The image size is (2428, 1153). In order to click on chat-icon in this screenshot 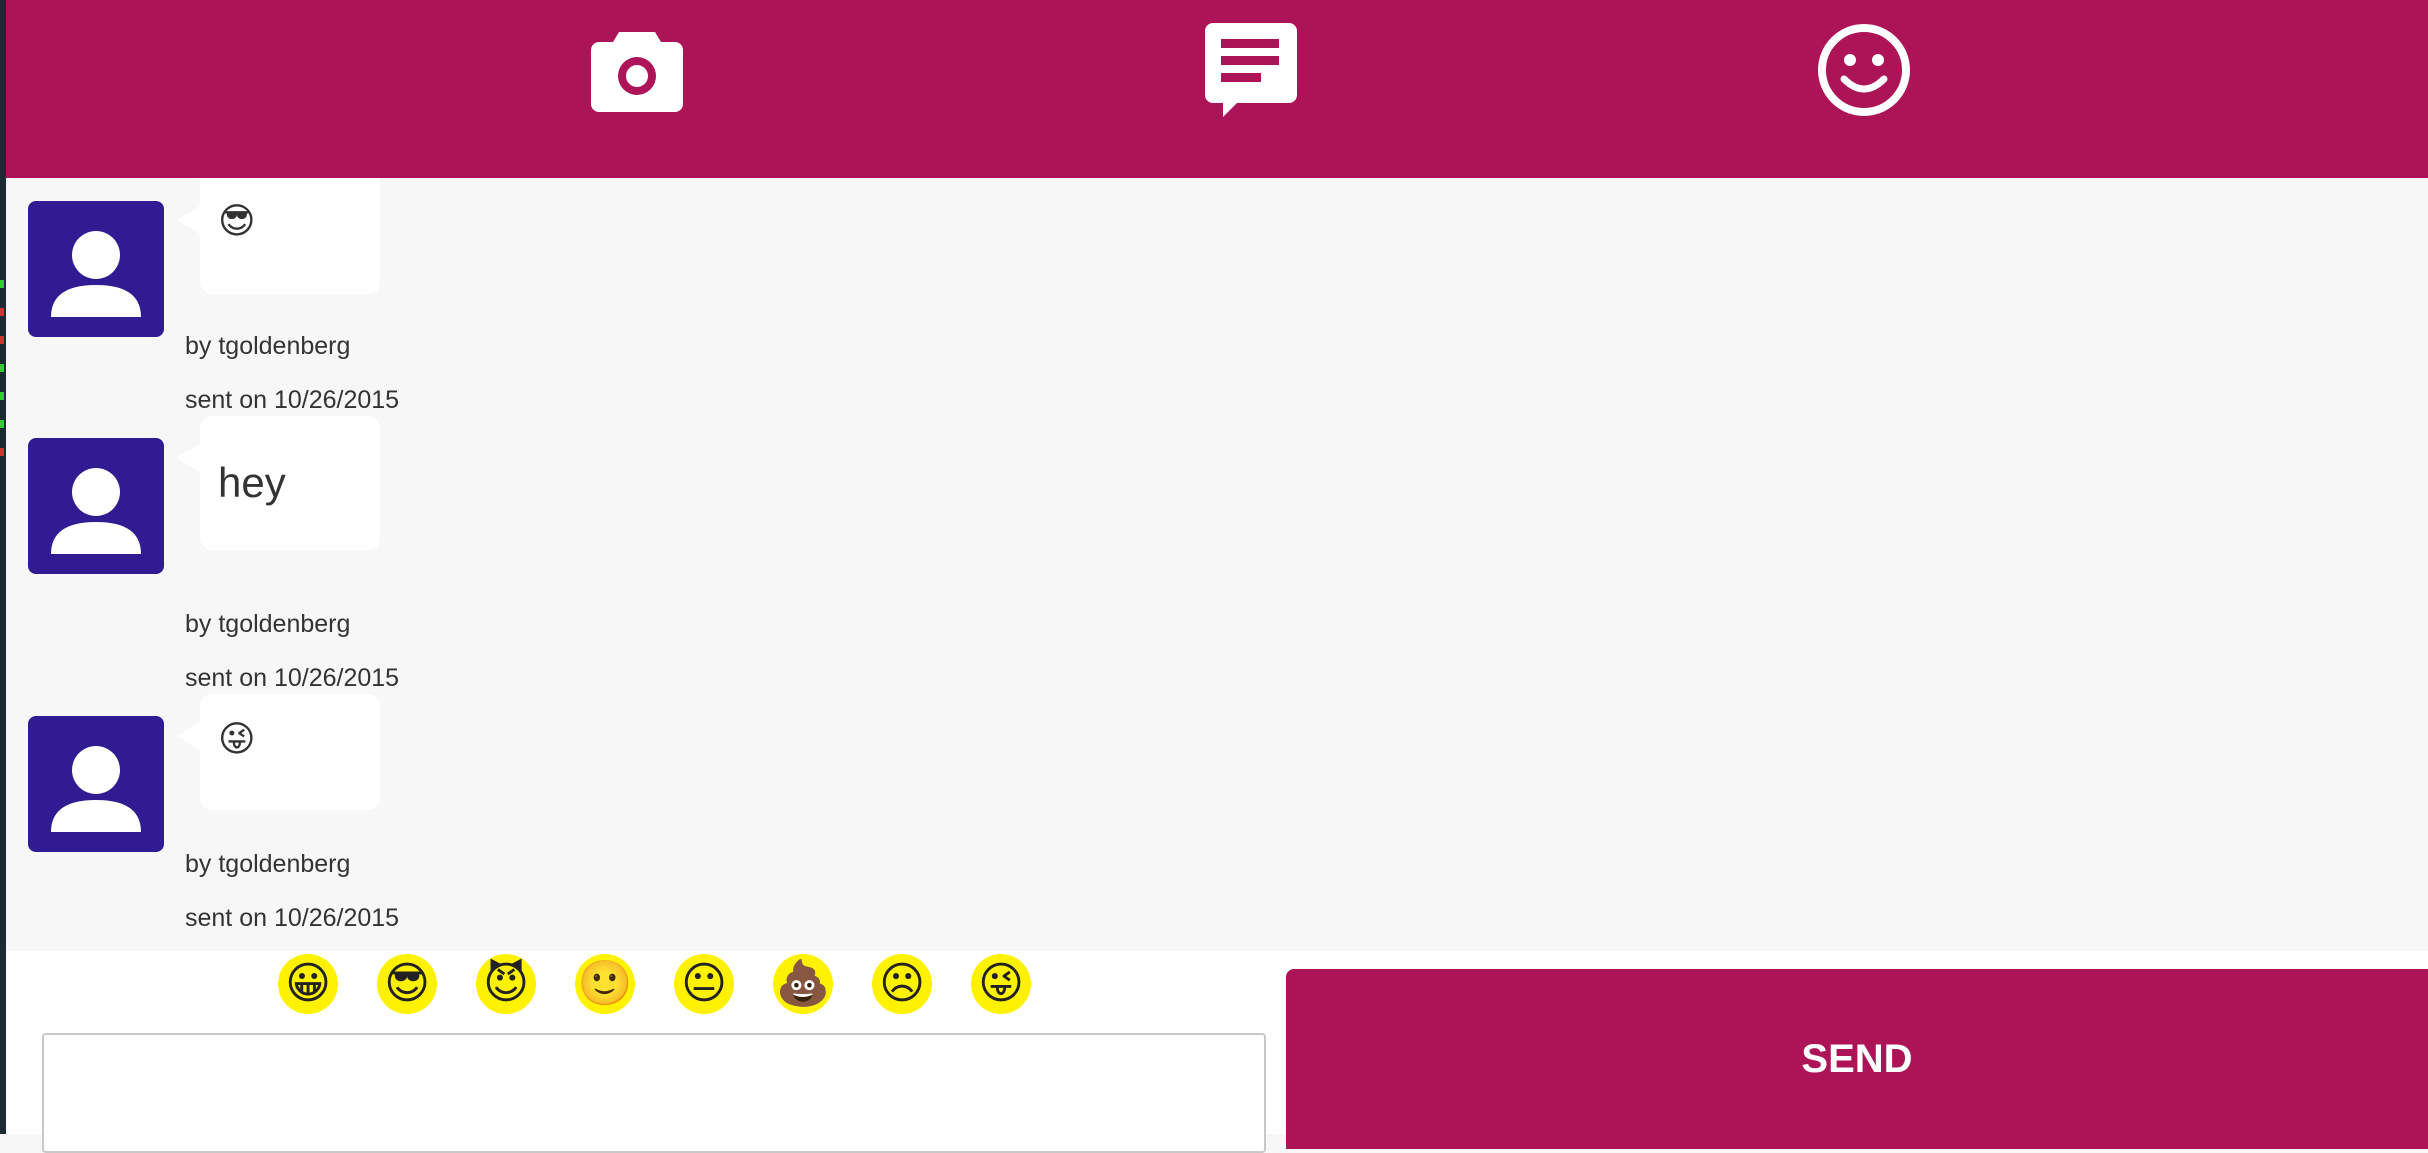, I will do `click(1251, 70)`.